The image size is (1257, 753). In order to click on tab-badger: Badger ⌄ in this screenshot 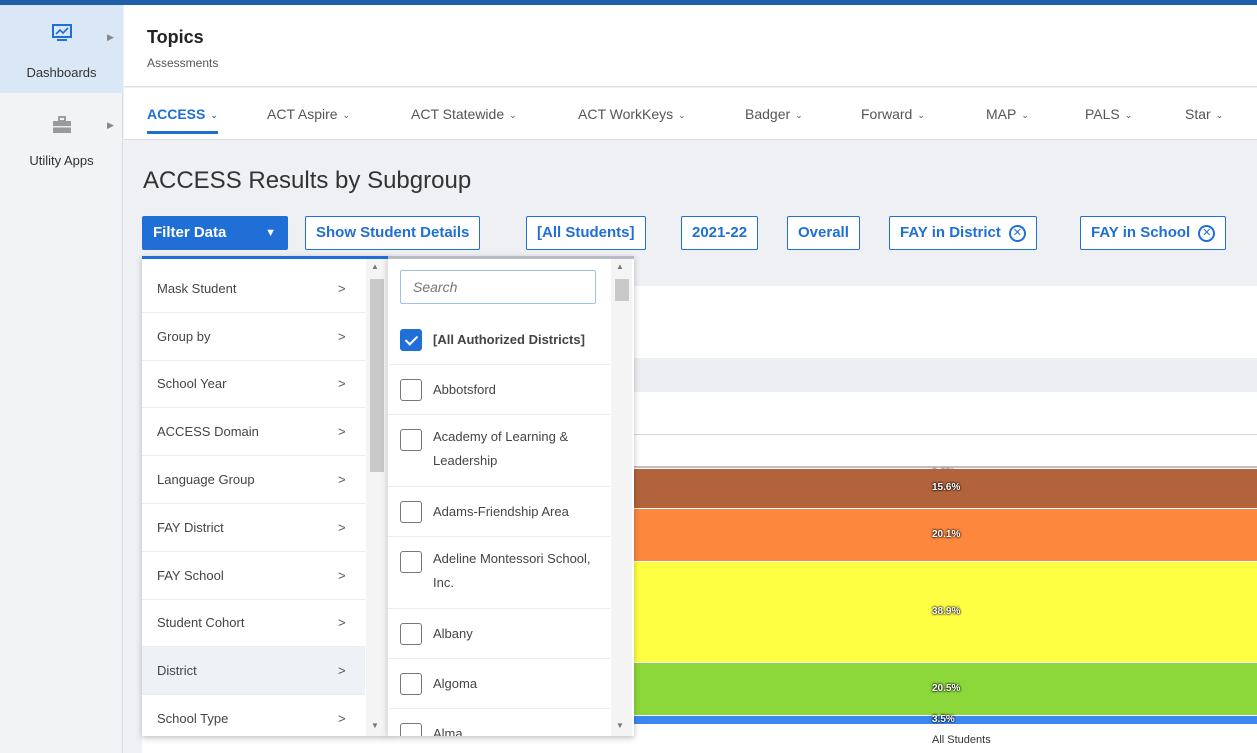, I will do `click(774, 114)`.